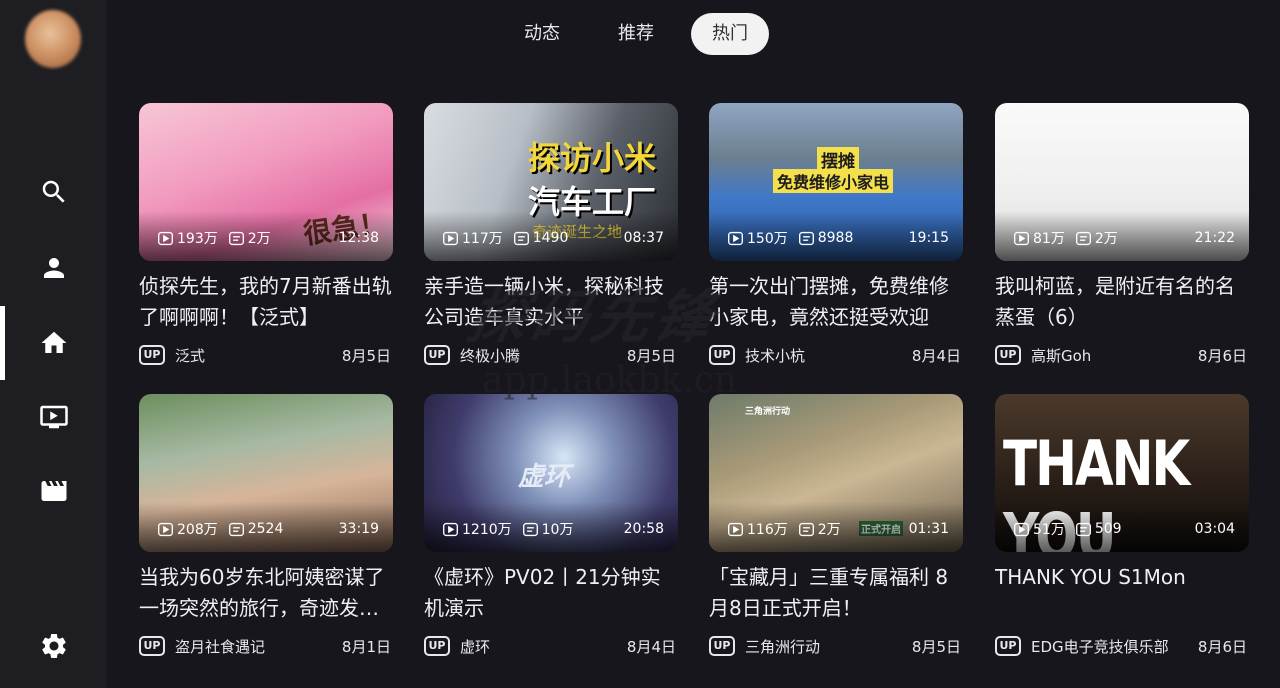 This screenshot has width=1280, height=688. I want to click on video-thumbnail: THANK YOU51万50903:04, so click(1122, 473).